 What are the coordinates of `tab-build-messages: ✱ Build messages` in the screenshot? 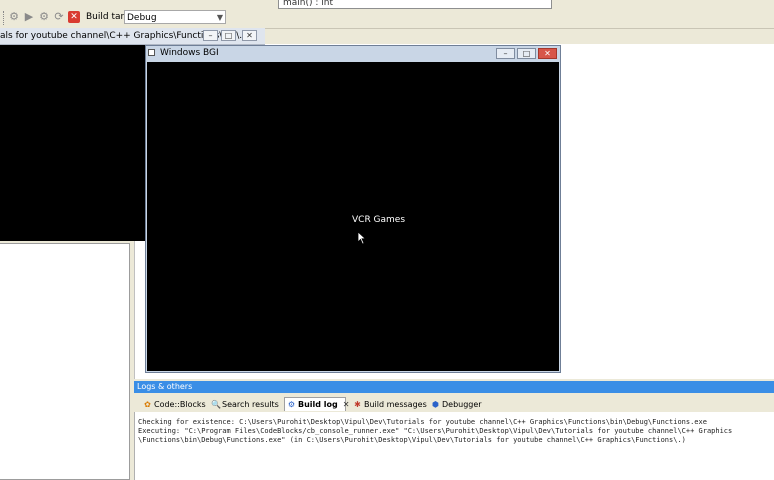 It's located at (388, 404).